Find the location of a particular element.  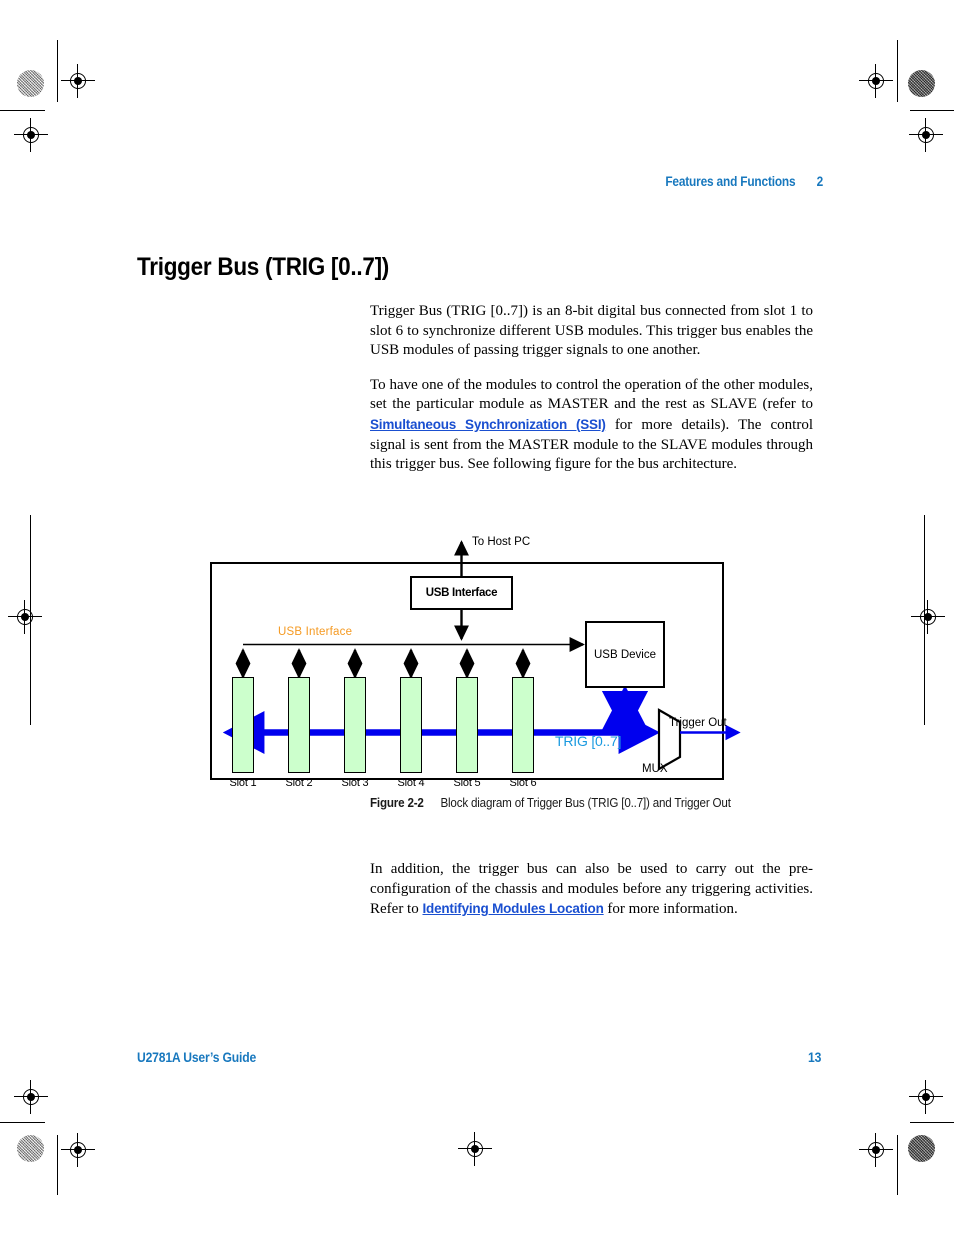

crop-line-top-right-horizontal is located at coordinates (932, 110).